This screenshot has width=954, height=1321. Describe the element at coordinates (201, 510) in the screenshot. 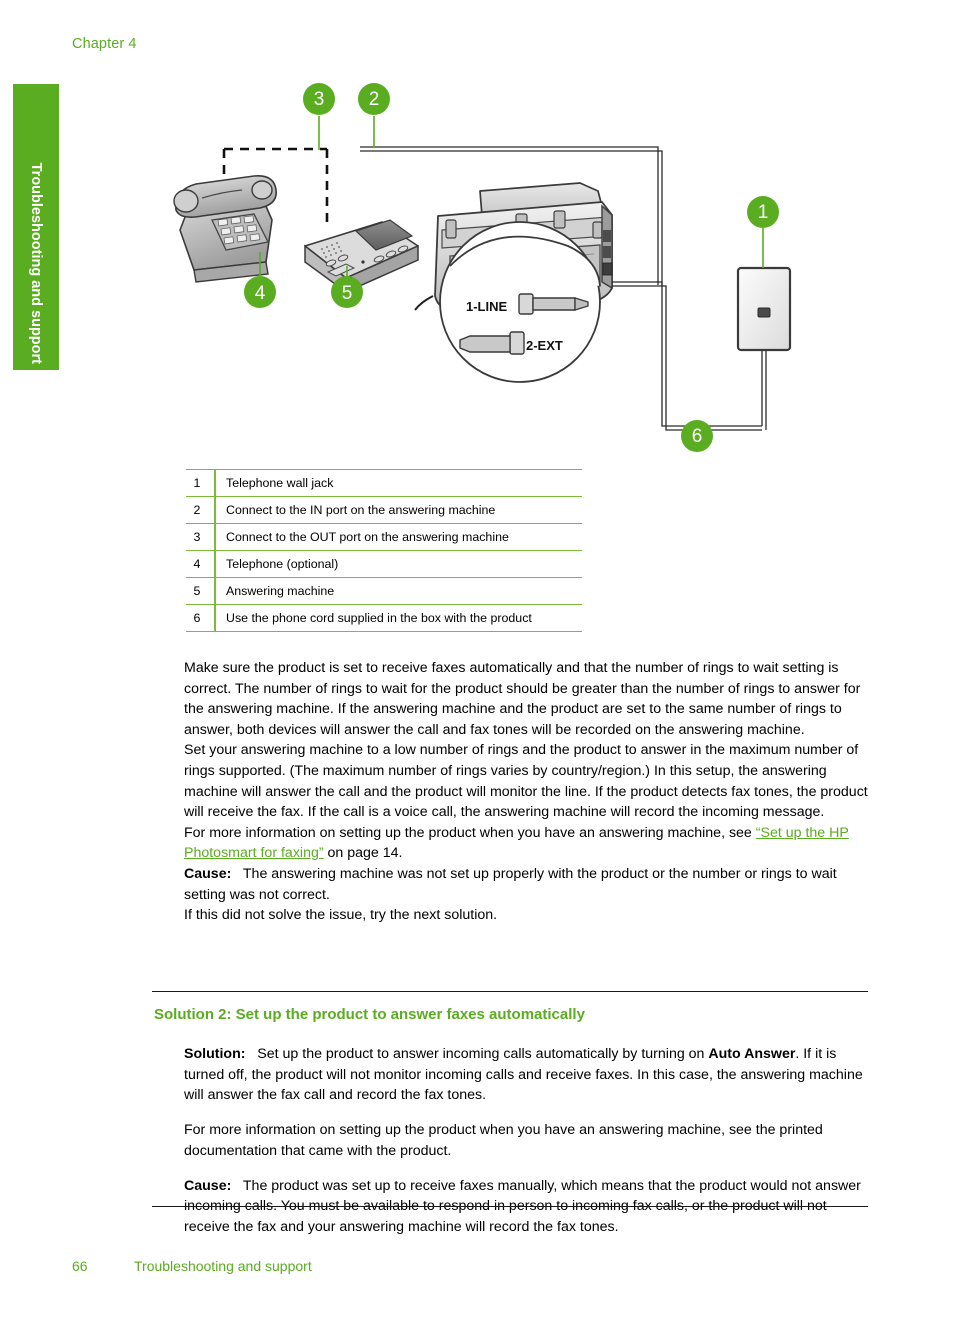

I see `legend-number: 2` at that location.